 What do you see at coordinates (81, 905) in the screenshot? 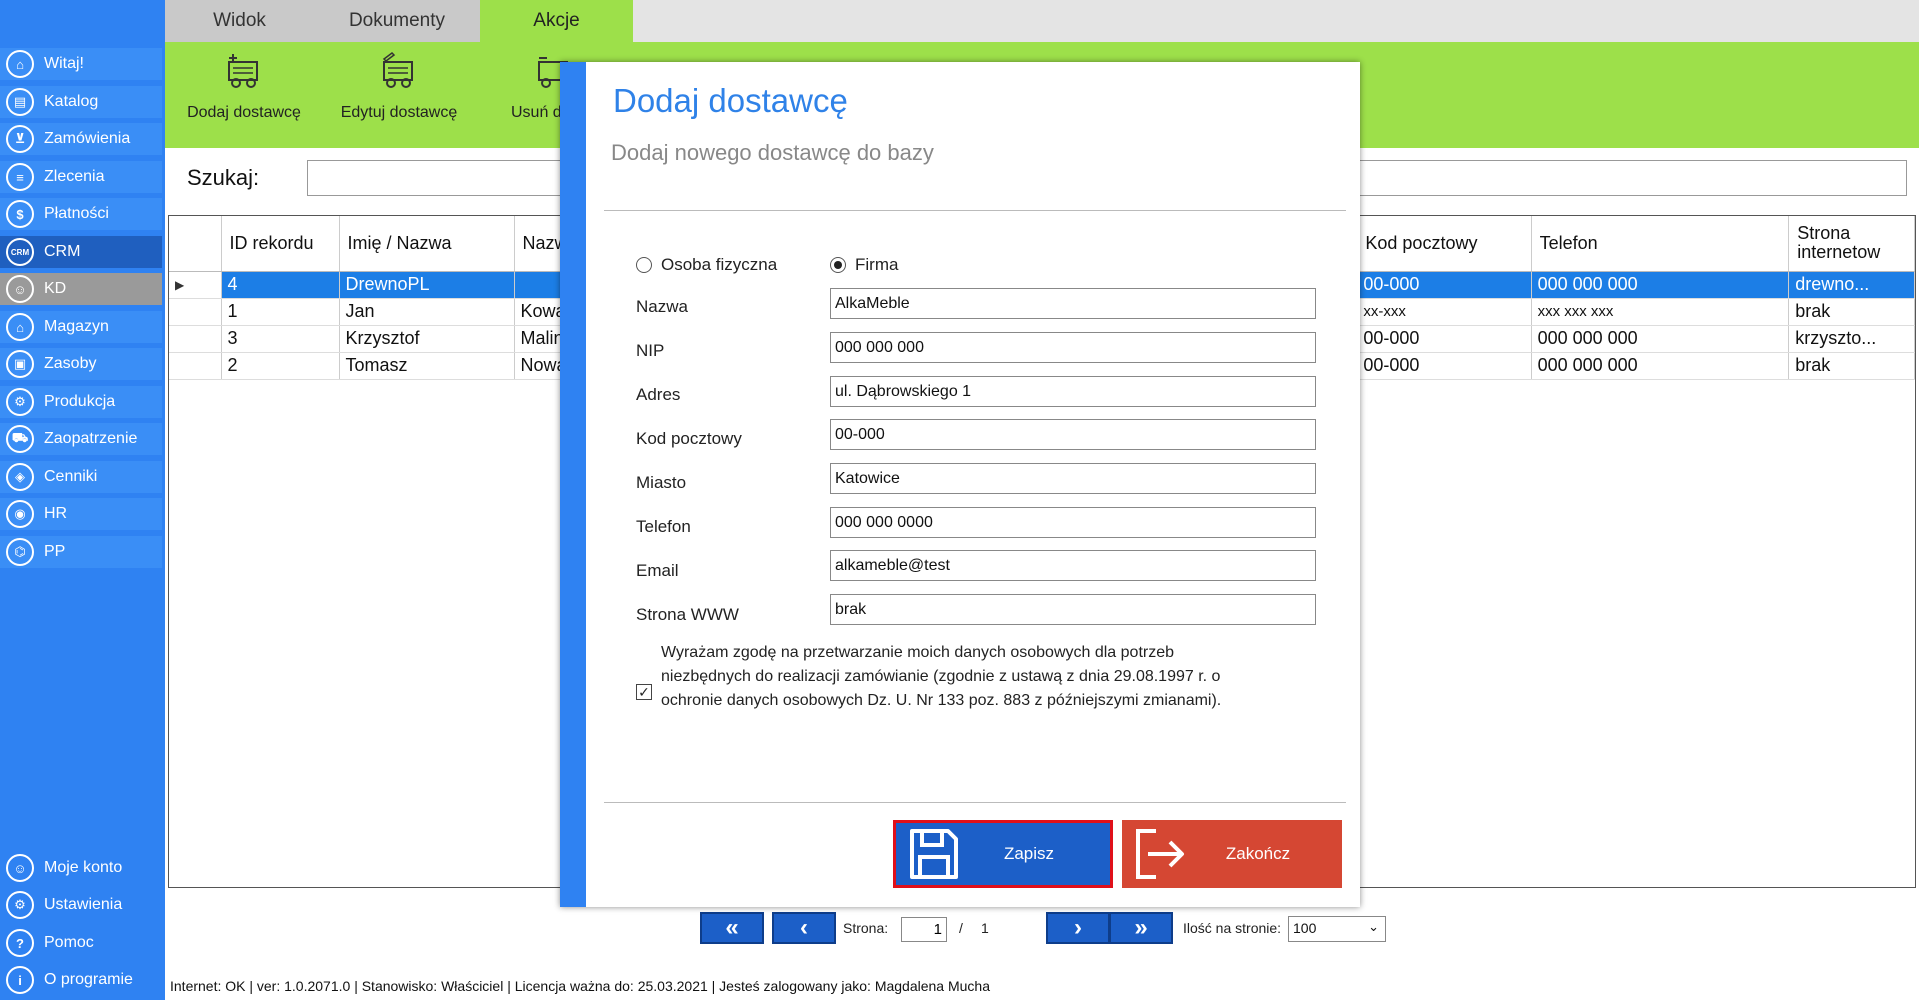
I see `sidebar-item-ustawienia: ⚙ Ustawienia` at bounding box center [81, 905].